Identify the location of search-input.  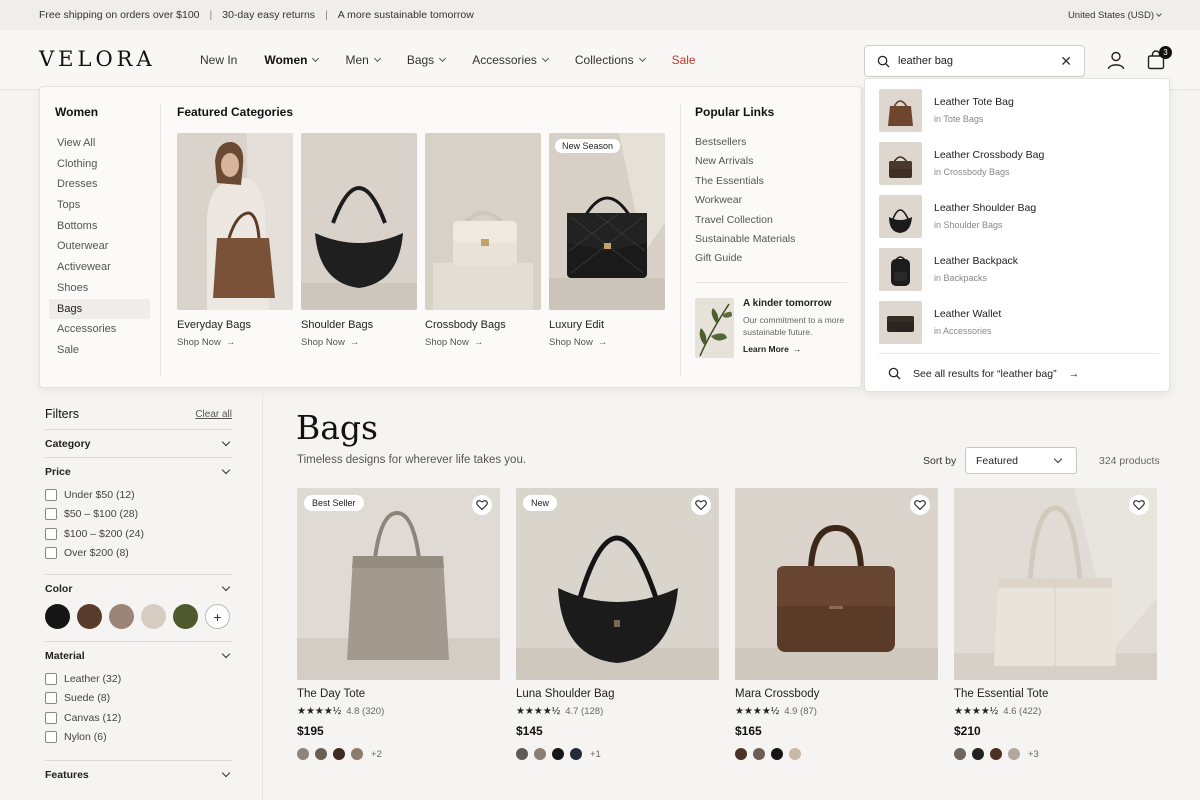
(979, 61).